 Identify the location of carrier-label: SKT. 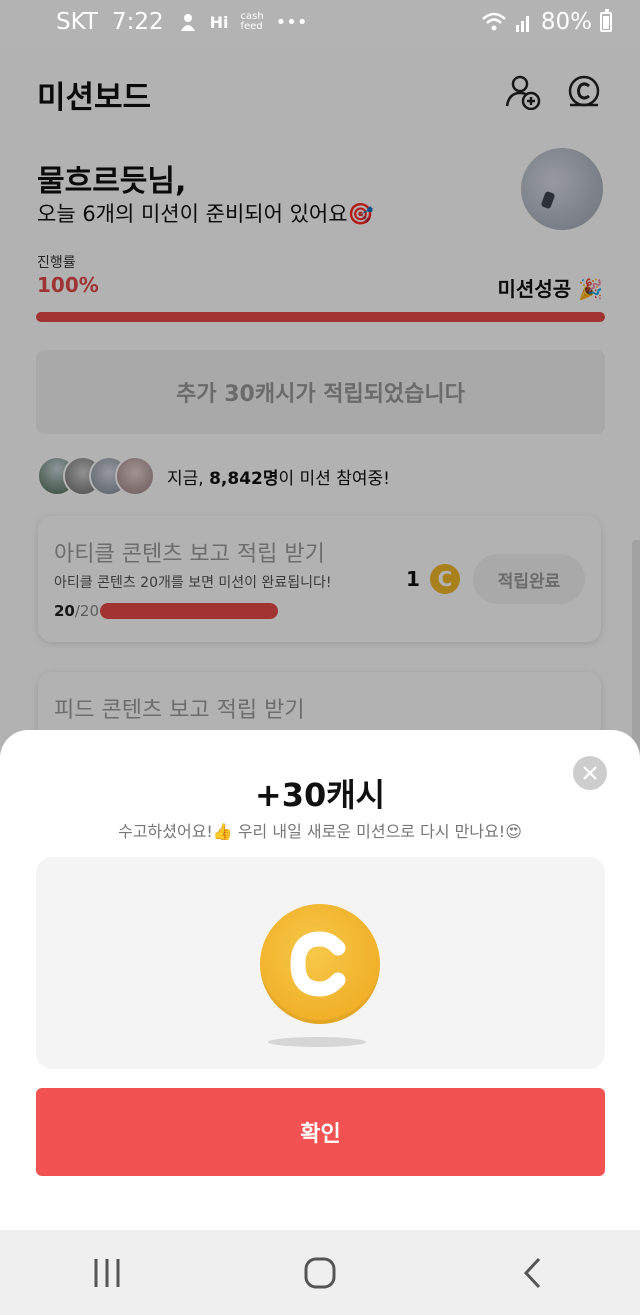
(77, 22).